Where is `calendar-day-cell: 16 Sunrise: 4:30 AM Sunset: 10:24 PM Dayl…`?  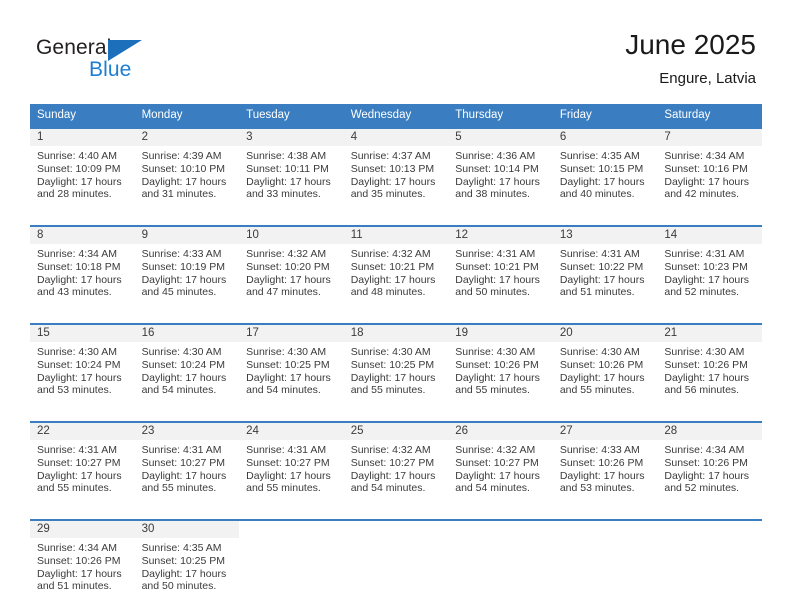
calendar-day-cell: 16 Sunrise: 4:30 AM Sunset: 10:24 PM Dayl… is located at coordinates (187, 369).